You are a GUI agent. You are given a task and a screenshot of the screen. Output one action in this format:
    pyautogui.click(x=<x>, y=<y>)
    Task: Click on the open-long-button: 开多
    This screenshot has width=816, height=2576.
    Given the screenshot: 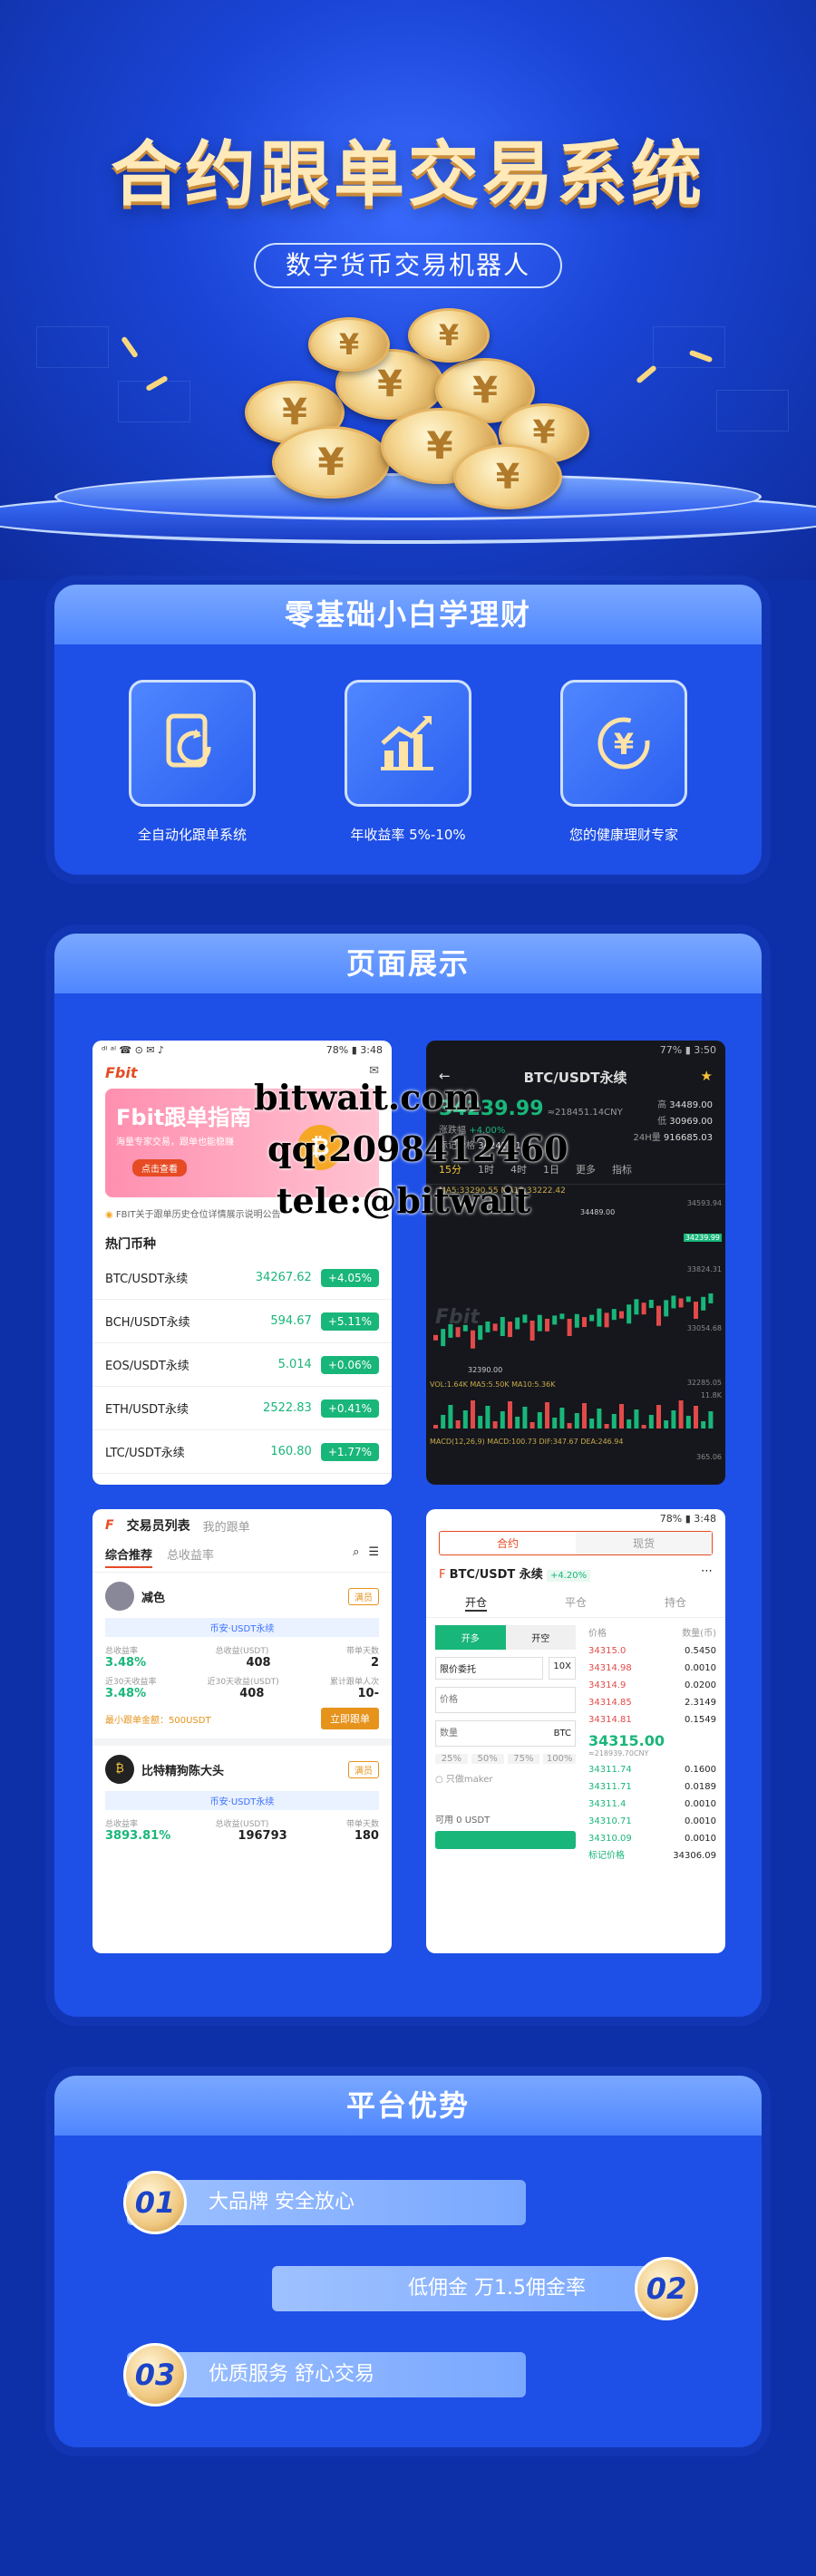 What is the action you would take?
    pyautogui.click(x=471, y=1637)
    